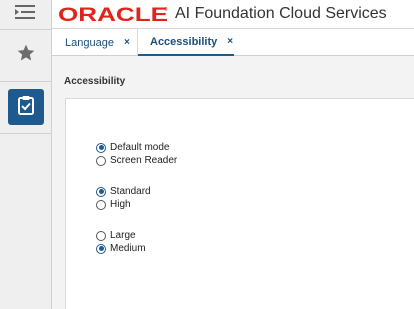 Image resolution: width=414 pixels, height=309 pixels. I want to click on tasks-button, so click(26, 107).